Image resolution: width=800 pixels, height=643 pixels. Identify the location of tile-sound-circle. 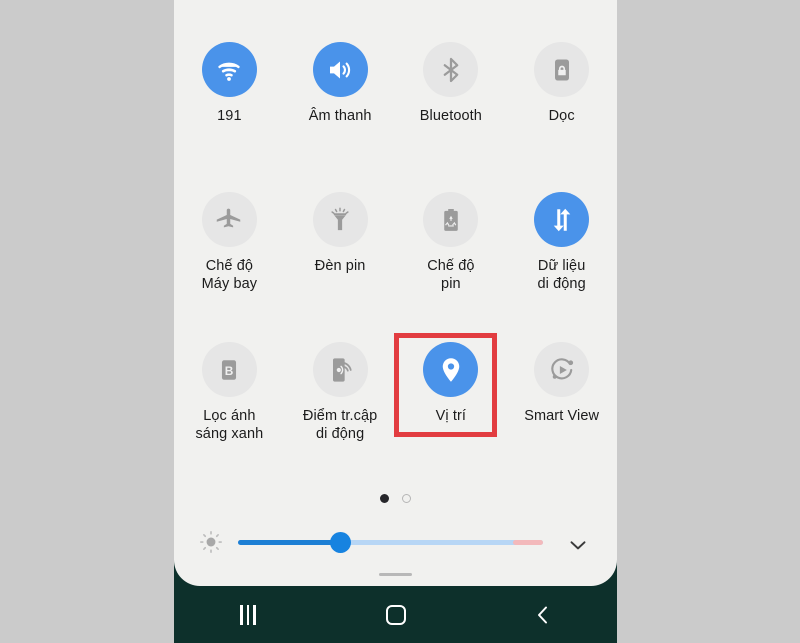
(340, 69).